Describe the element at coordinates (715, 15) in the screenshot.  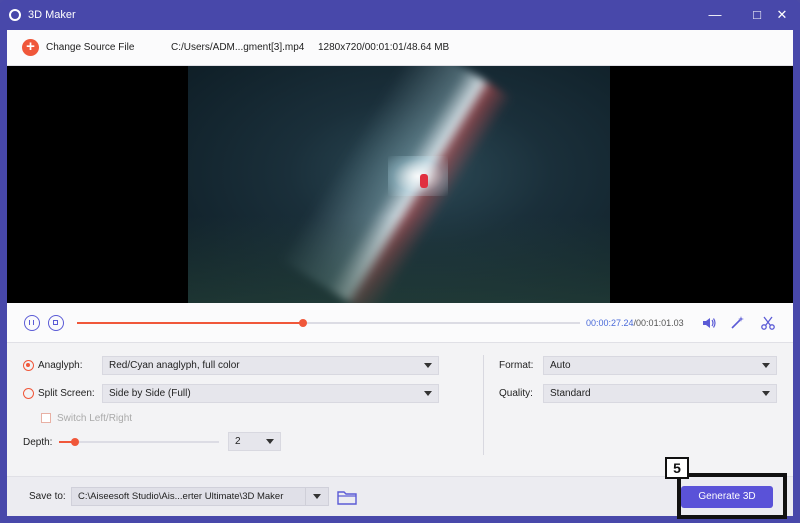
I see `minimize-icon: —` at that location.